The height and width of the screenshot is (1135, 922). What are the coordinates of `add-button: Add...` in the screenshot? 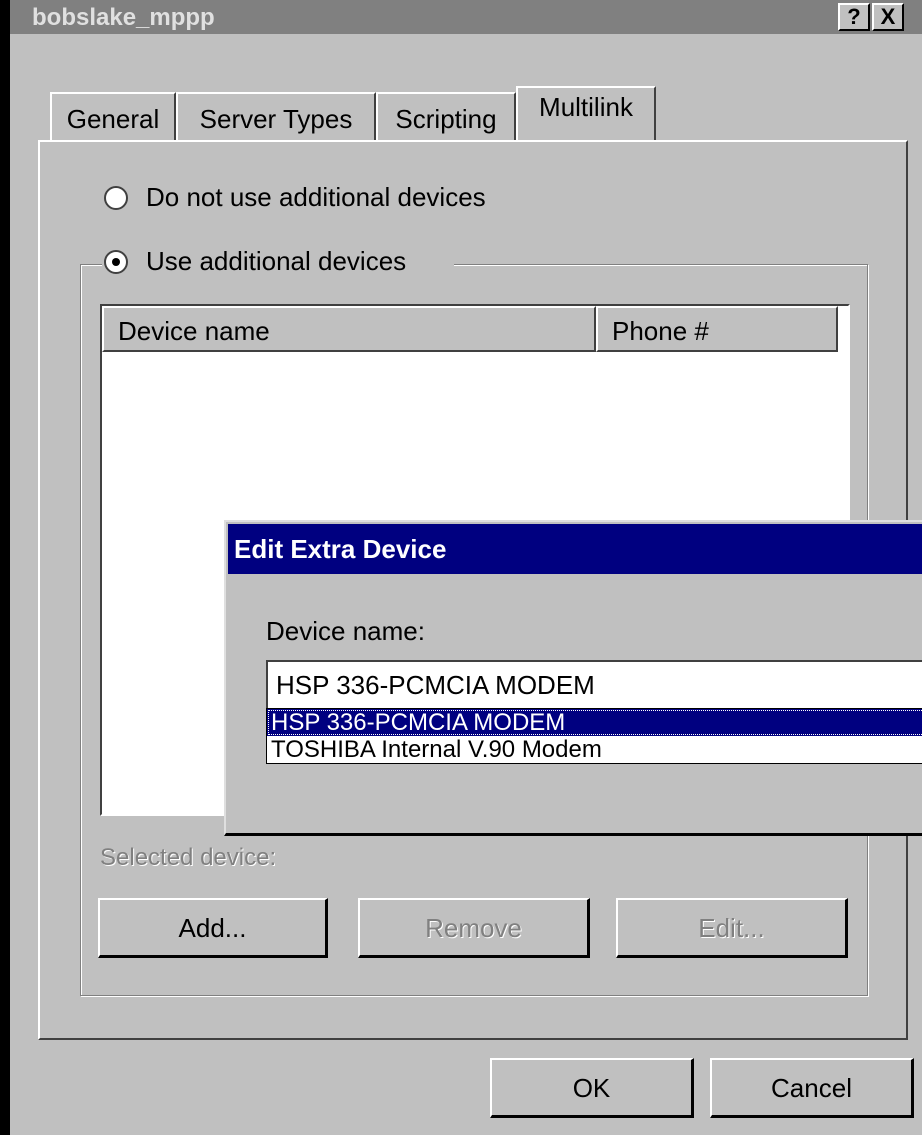 It's located at (213, 928).